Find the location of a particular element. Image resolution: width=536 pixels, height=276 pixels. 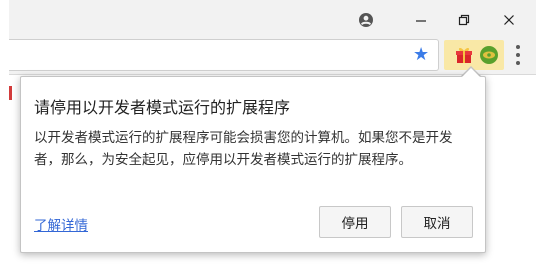

green-circle-extension-icon is located at coordinates (489, 55).